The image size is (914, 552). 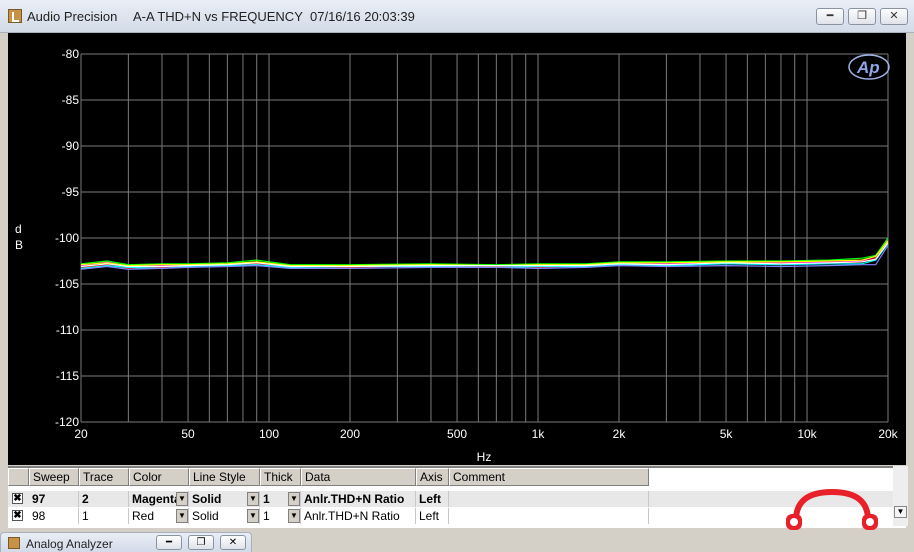 I want to click on x-tick-label: 200, so click(x=350, y=434).